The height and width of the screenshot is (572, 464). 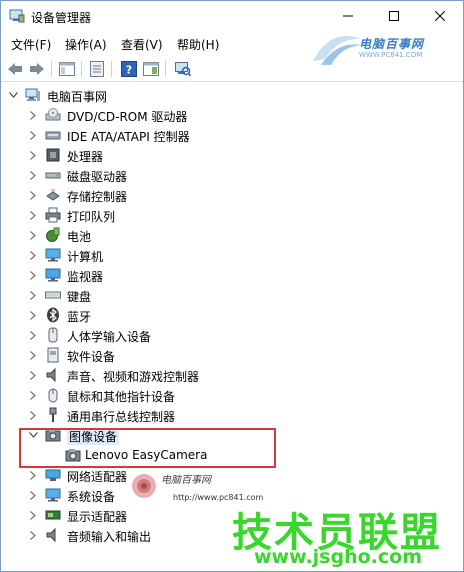 What do you see at coordinates (109, 537) in the screenshot?
I see `tree-item-label: 音频输入和输出` at bounding box center [109, 537].